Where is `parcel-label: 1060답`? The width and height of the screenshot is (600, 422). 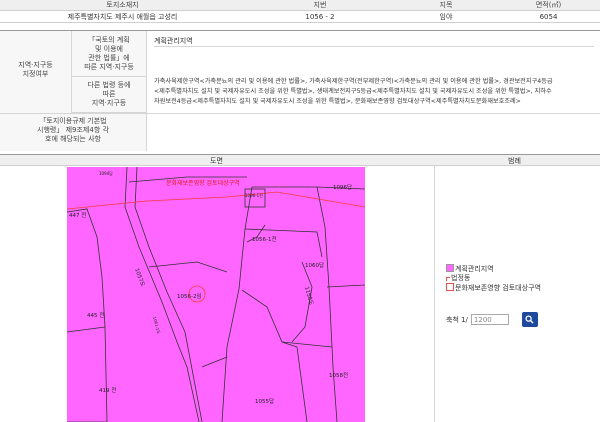 parcel-label: 1060답 is located at coordinates (314, 265).